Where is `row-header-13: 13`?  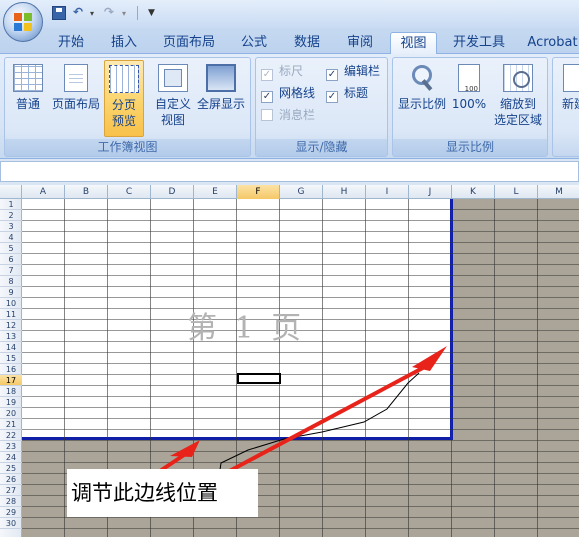
row-header-13: 13 is located at coordinates (11, 336).